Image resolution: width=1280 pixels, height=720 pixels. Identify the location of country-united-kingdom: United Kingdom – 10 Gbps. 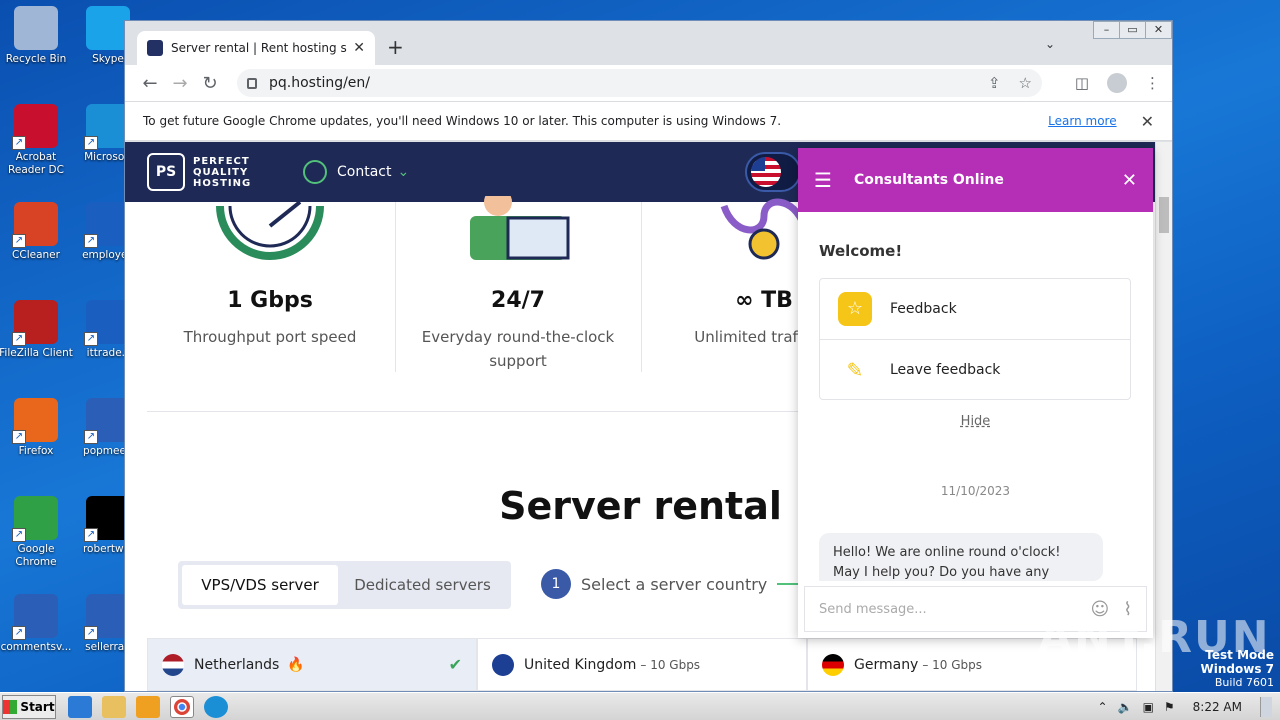
(642, 664).